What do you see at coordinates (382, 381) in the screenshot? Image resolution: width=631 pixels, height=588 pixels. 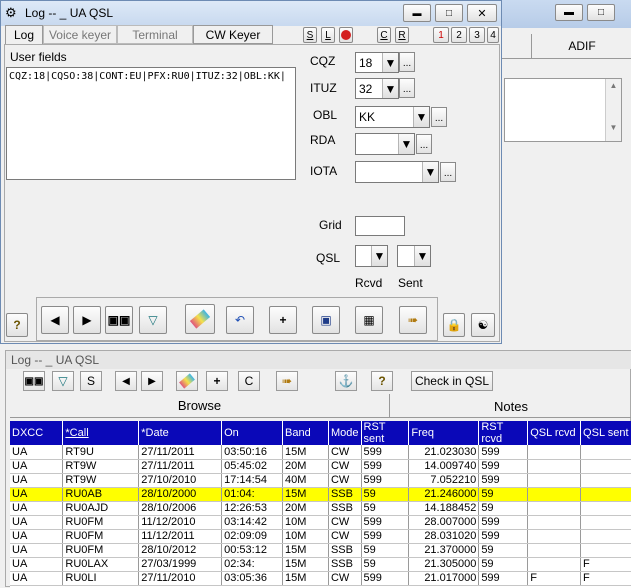 I see `help-icon: ?` at bounding box center [382, 381].